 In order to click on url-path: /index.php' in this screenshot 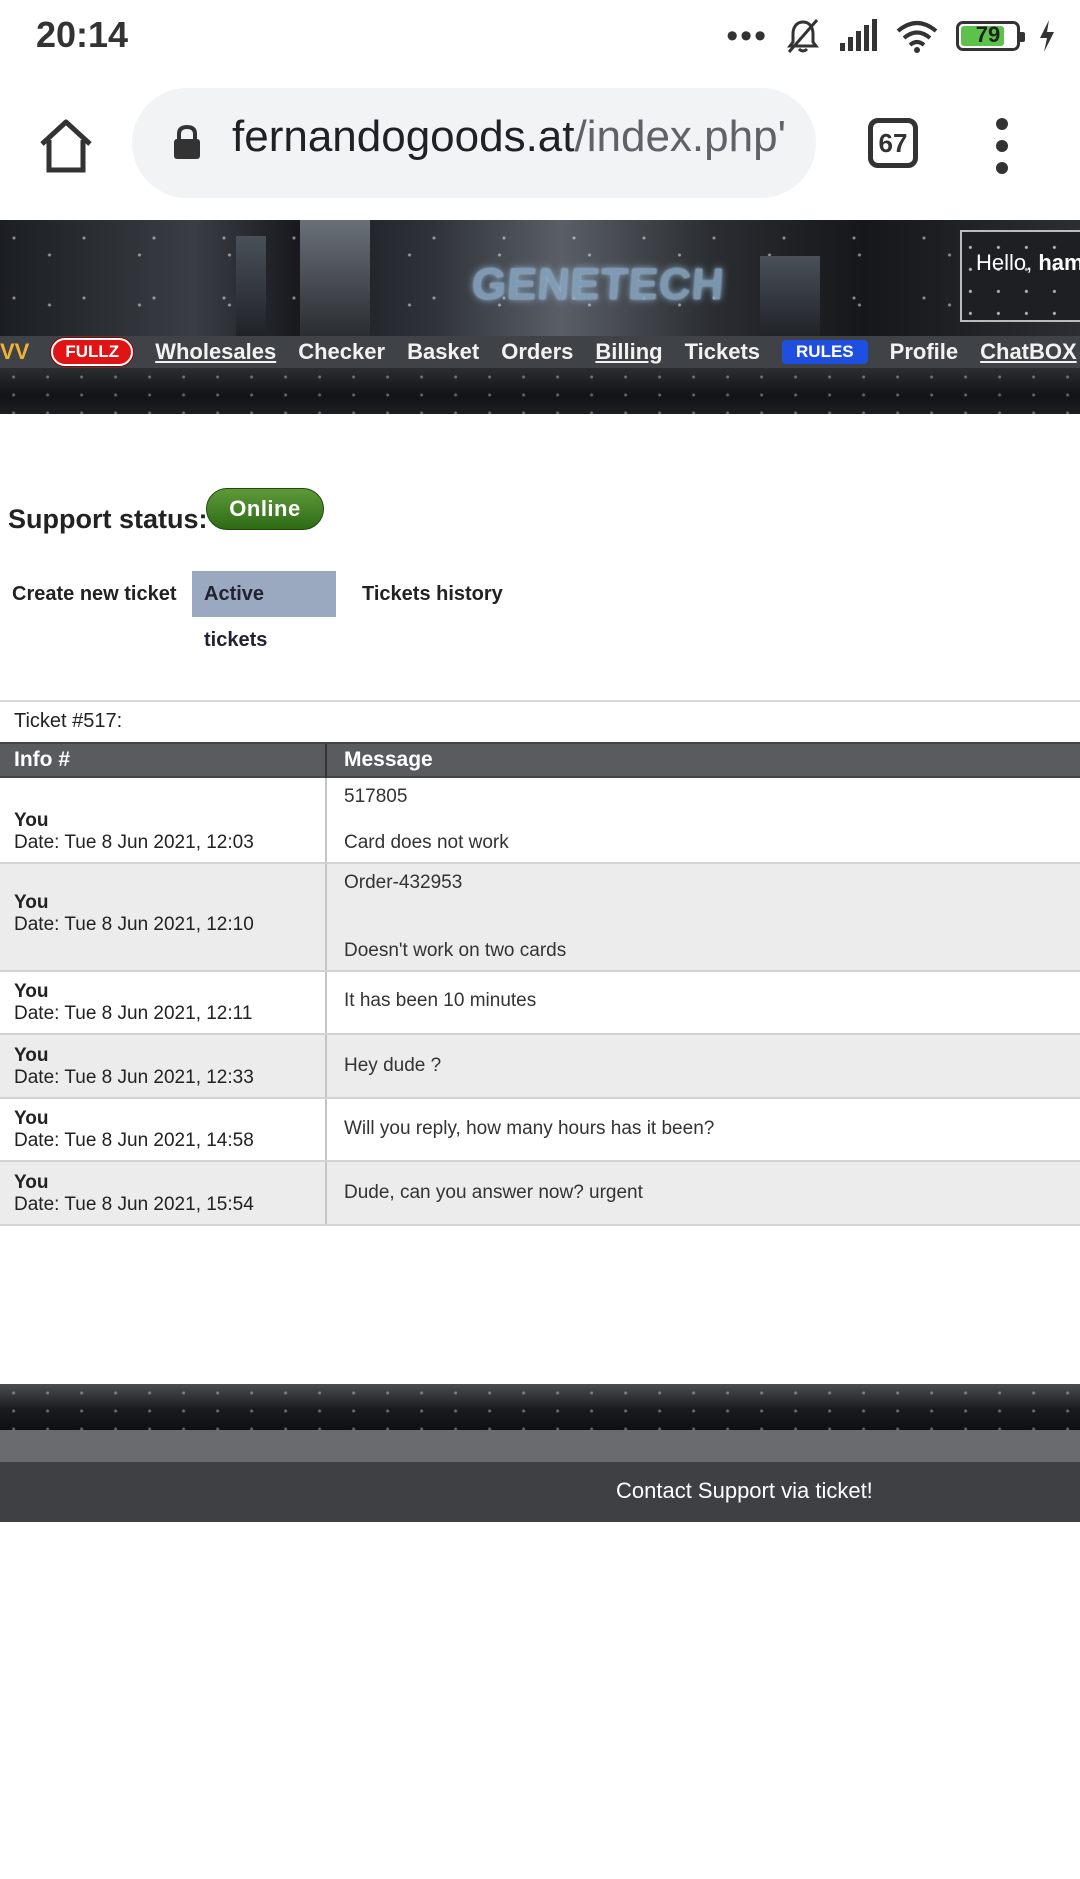, I will do `click(680, 136)`.